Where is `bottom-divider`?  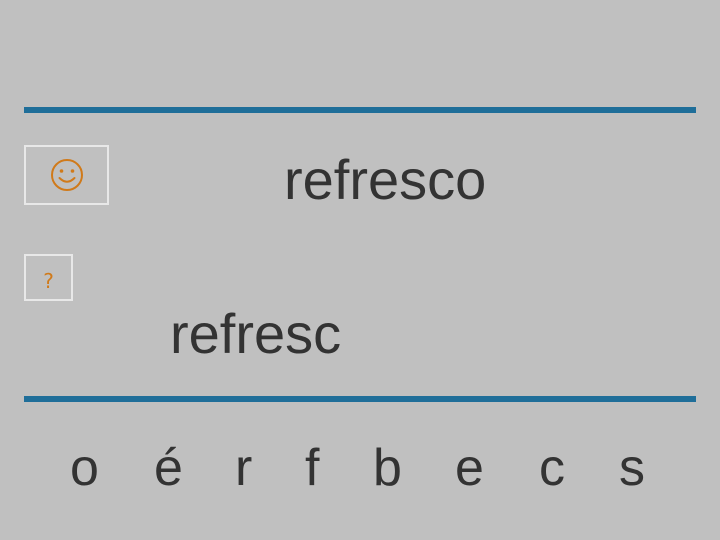
bottom-divider is located at coordinates (360, 399).